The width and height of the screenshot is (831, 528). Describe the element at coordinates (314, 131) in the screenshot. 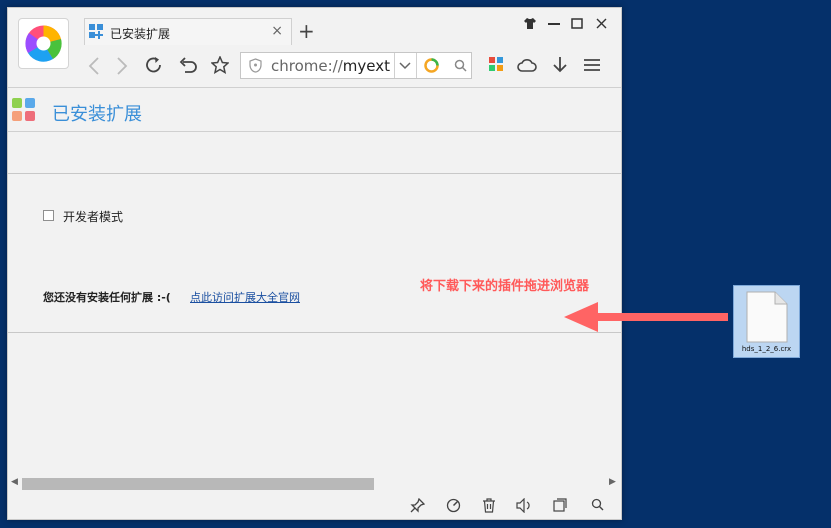

I see `header-divider` at that location.